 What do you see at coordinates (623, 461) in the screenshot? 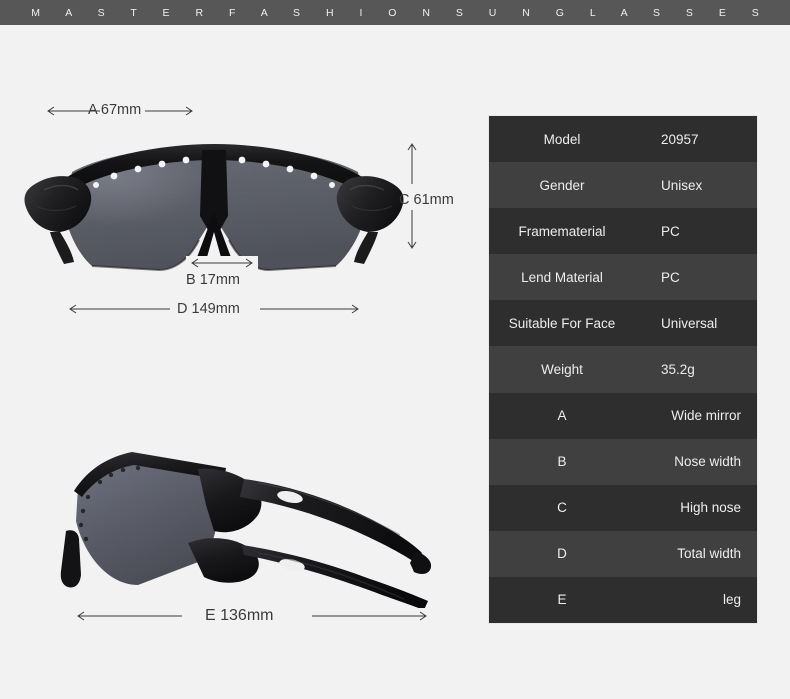
I see `spec-row: B Nose width` at bounding box center [623, 461].